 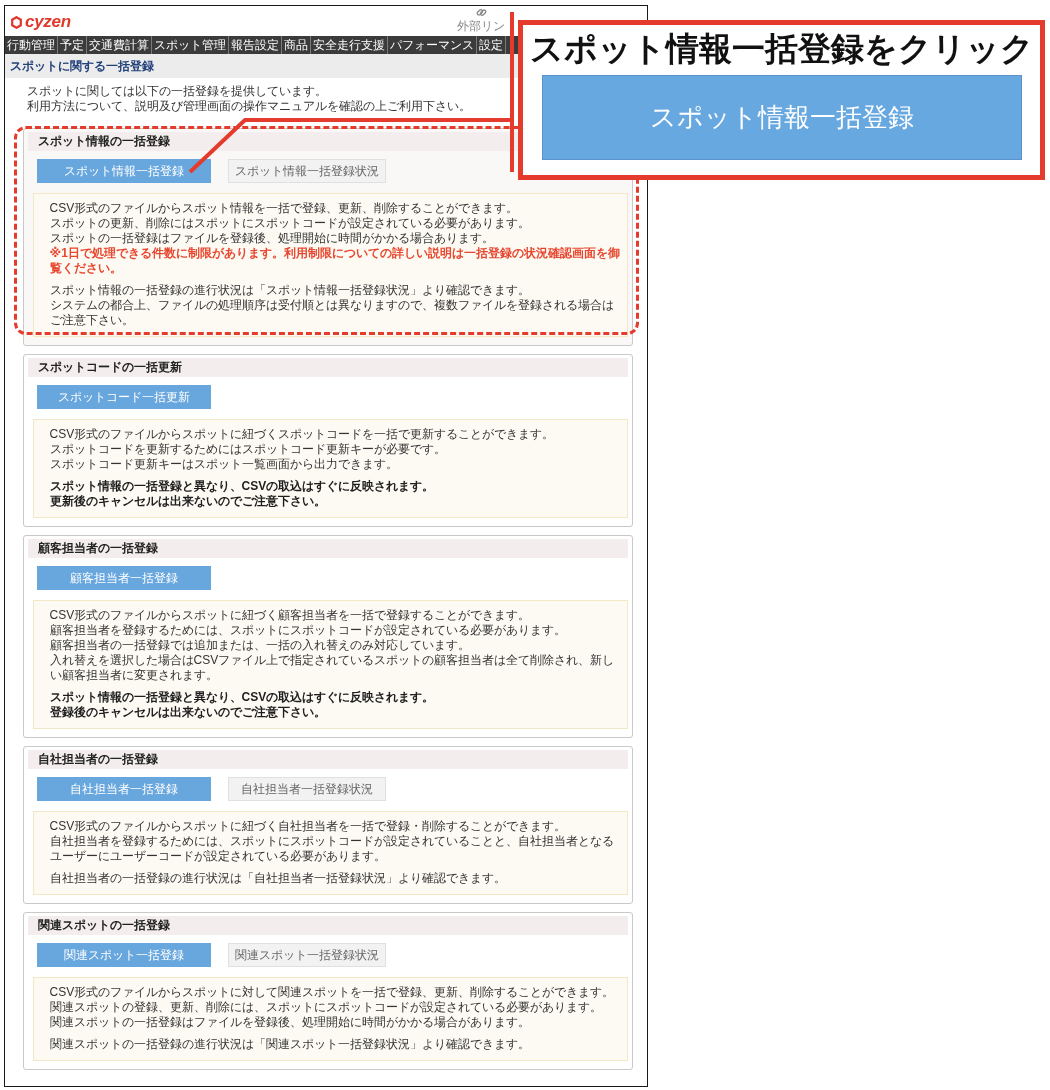 What do you see at coordinates (290, 223) in the screenshot?
I see `description-text: スポットの更新、削除にはスポットにスポットコードが設定されている必要があります。` at bounding box center [290, 223].